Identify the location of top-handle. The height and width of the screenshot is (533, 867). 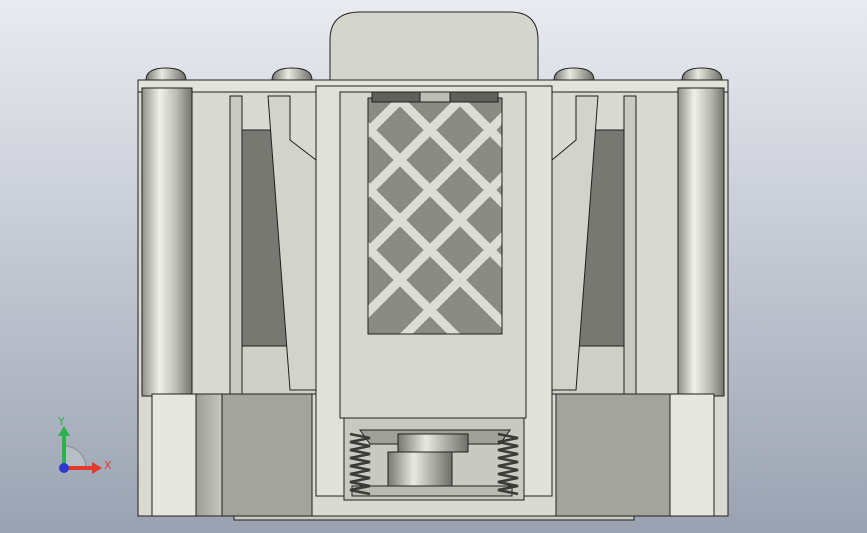
(434, 47).